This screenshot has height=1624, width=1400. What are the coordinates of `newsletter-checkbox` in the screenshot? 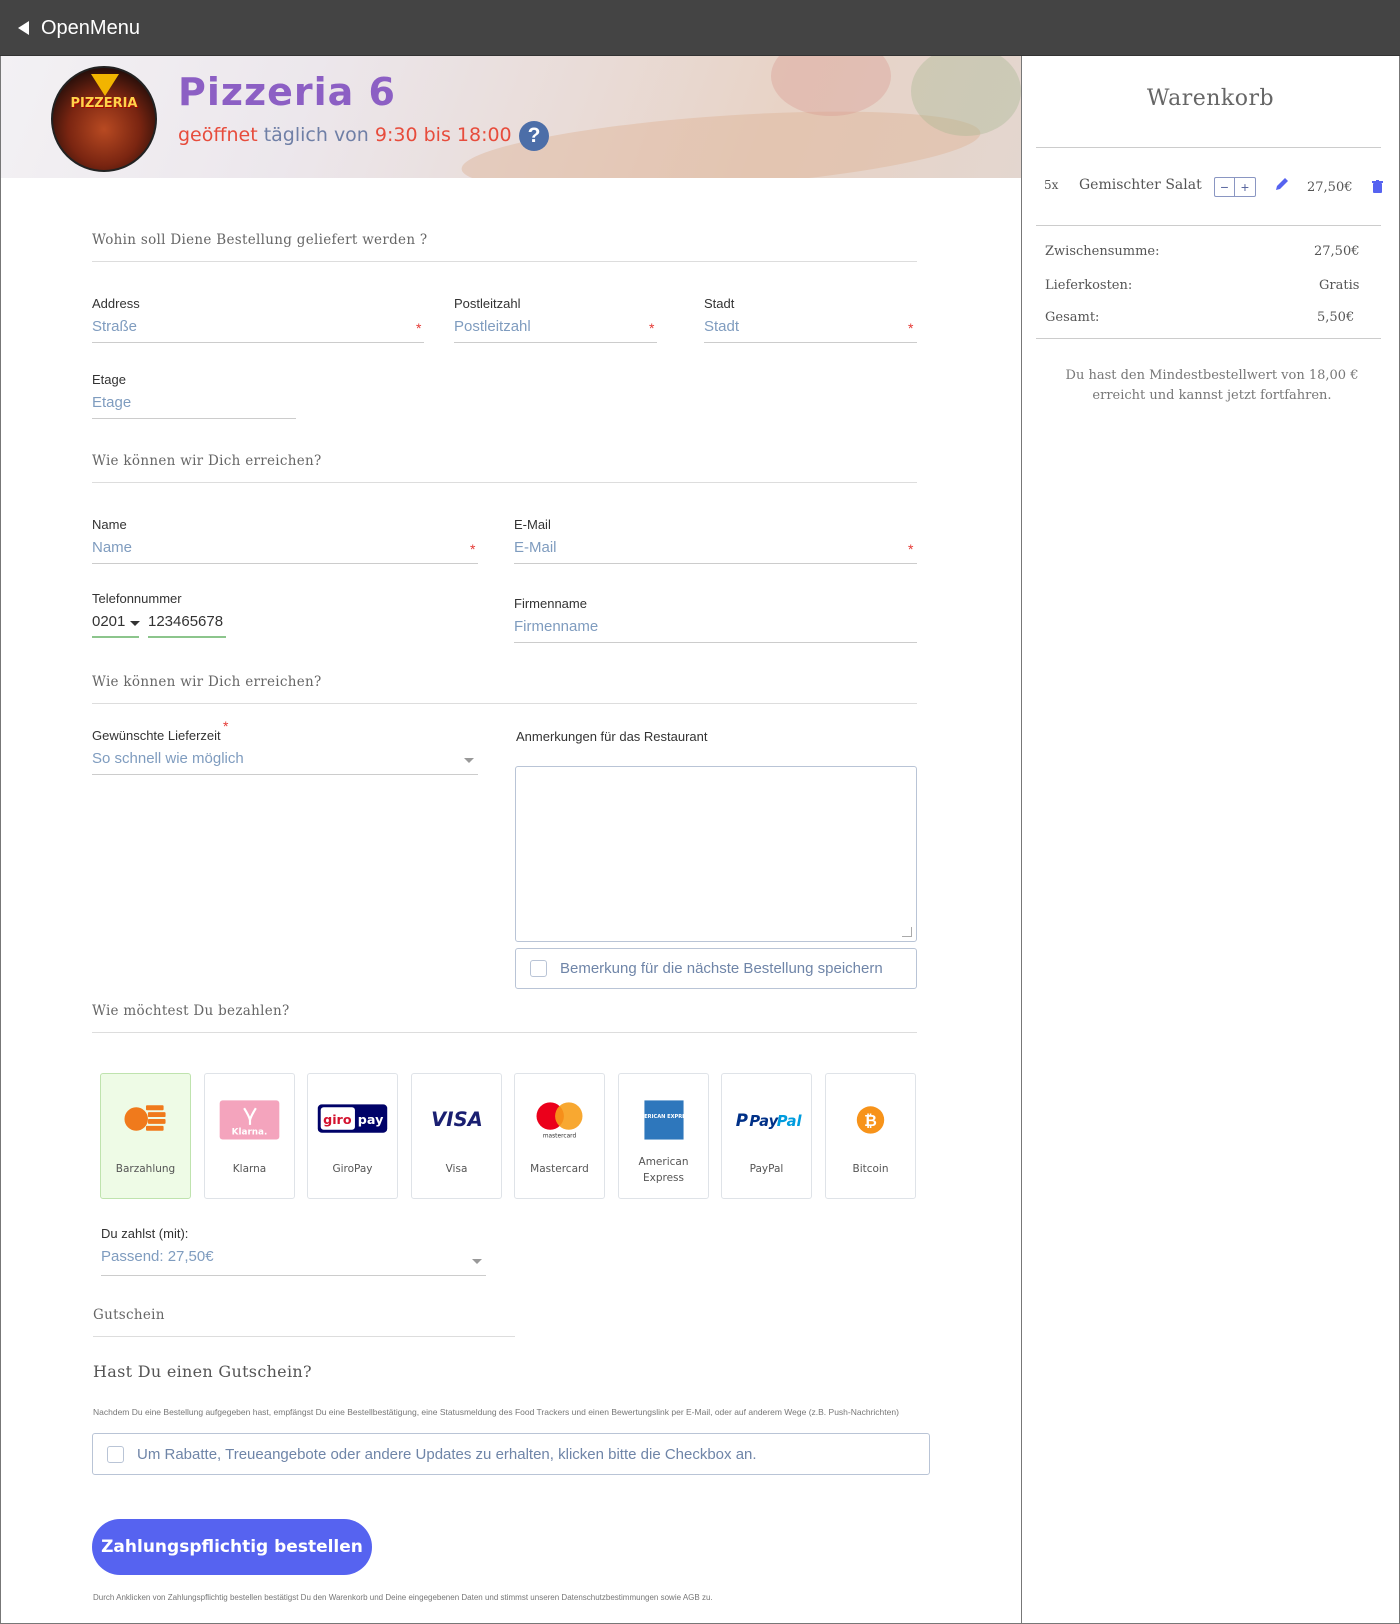 It's located at (115, 1454).